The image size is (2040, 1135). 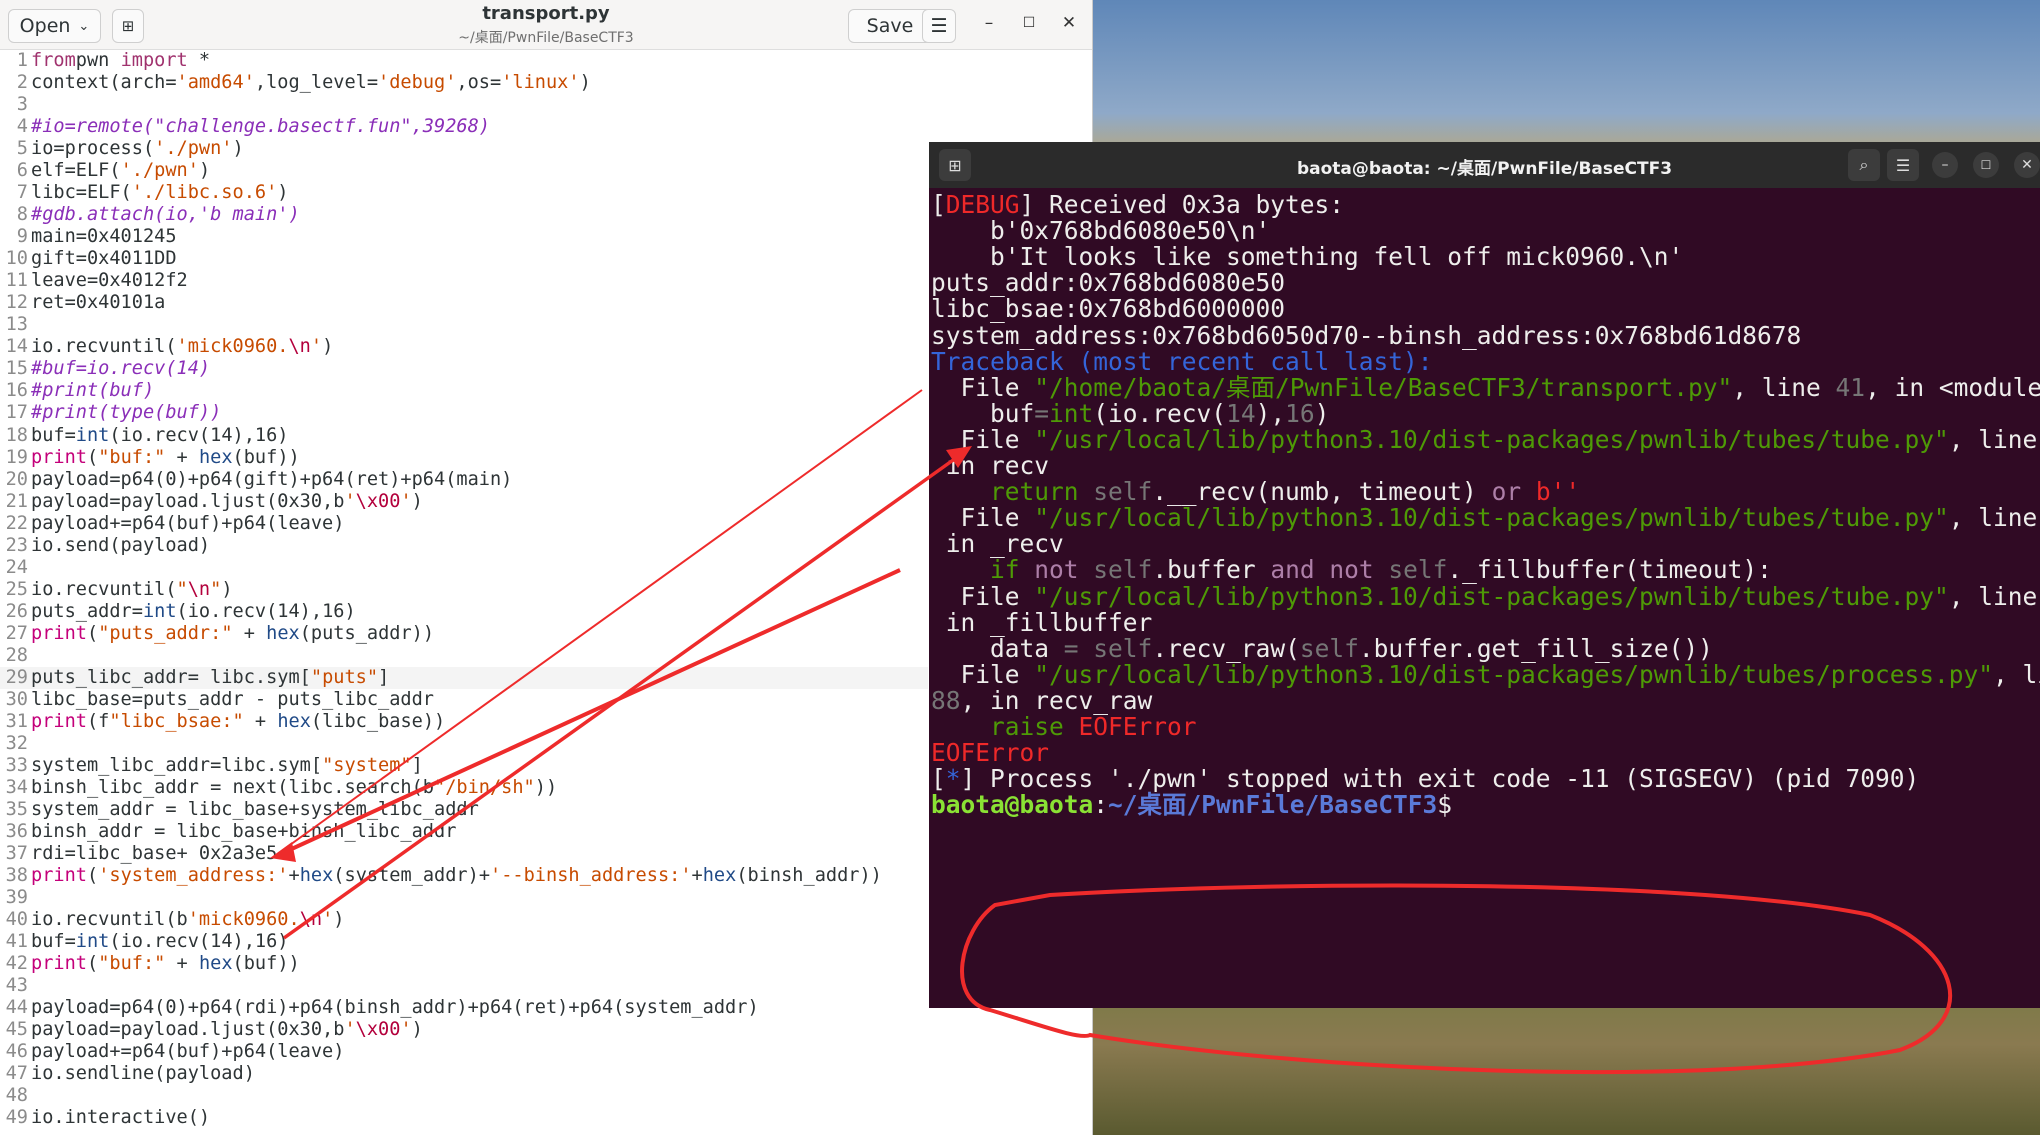 What do you see at coordinates (1456, 979) in the screenshot?
I see `annotation-circle` at bounding box center [1456, 979].